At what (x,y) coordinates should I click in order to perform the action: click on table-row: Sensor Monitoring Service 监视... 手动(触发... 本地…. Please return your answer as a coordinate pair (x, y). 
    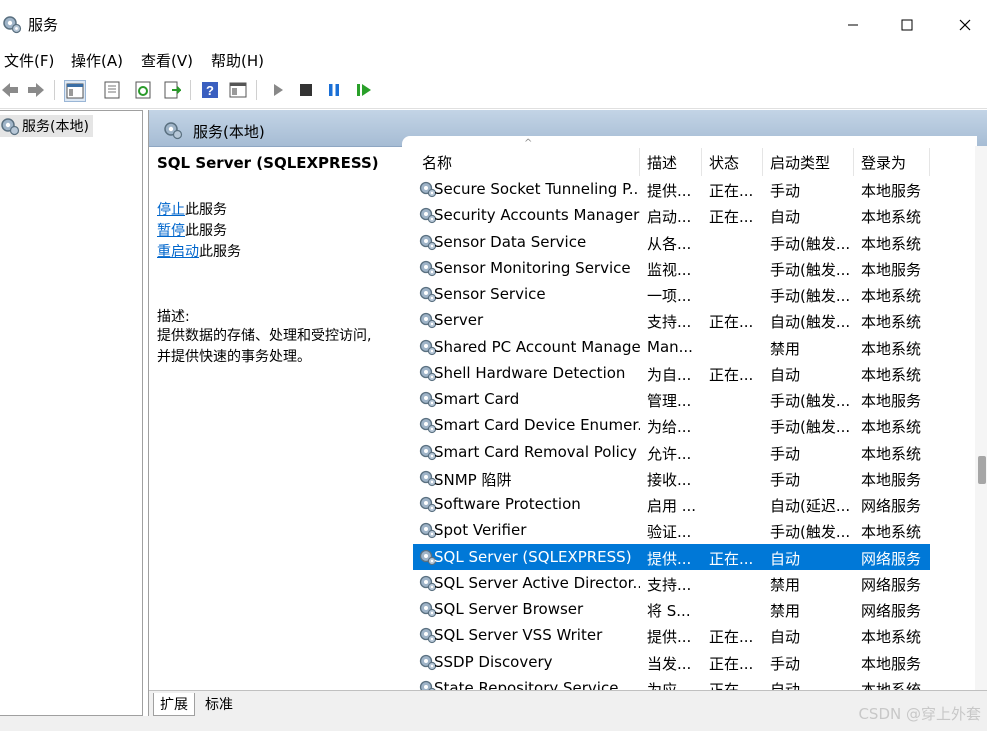
    Looking at the image, I should click on (671, 268).